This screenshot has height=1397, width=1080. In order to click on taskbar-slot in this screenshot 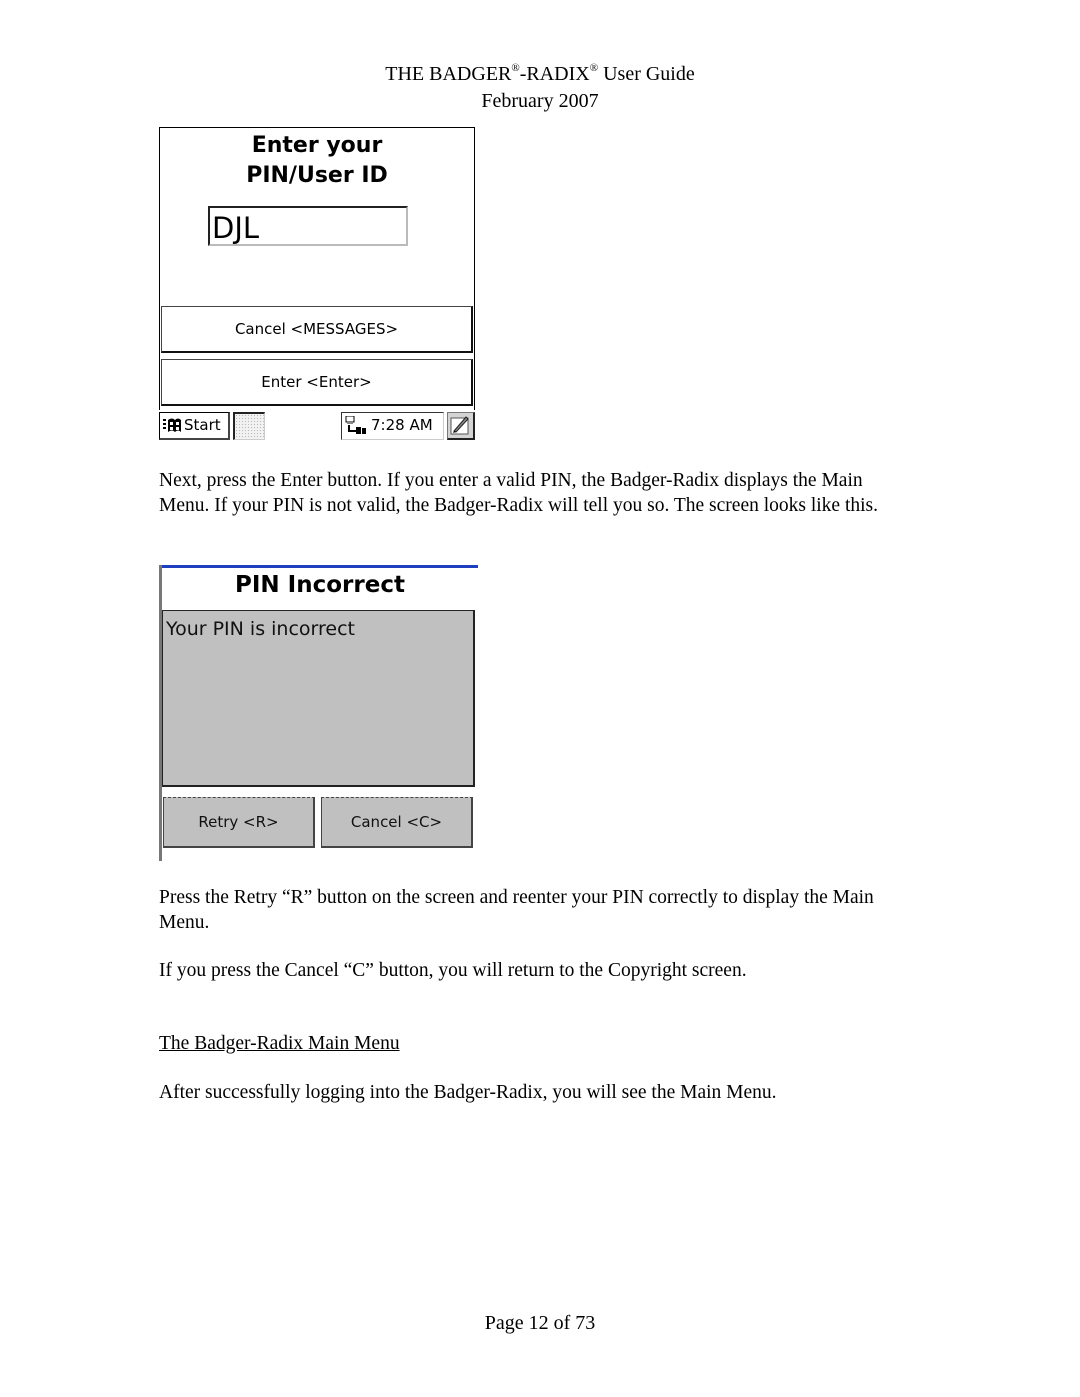, I will do `click(249, 426)`.